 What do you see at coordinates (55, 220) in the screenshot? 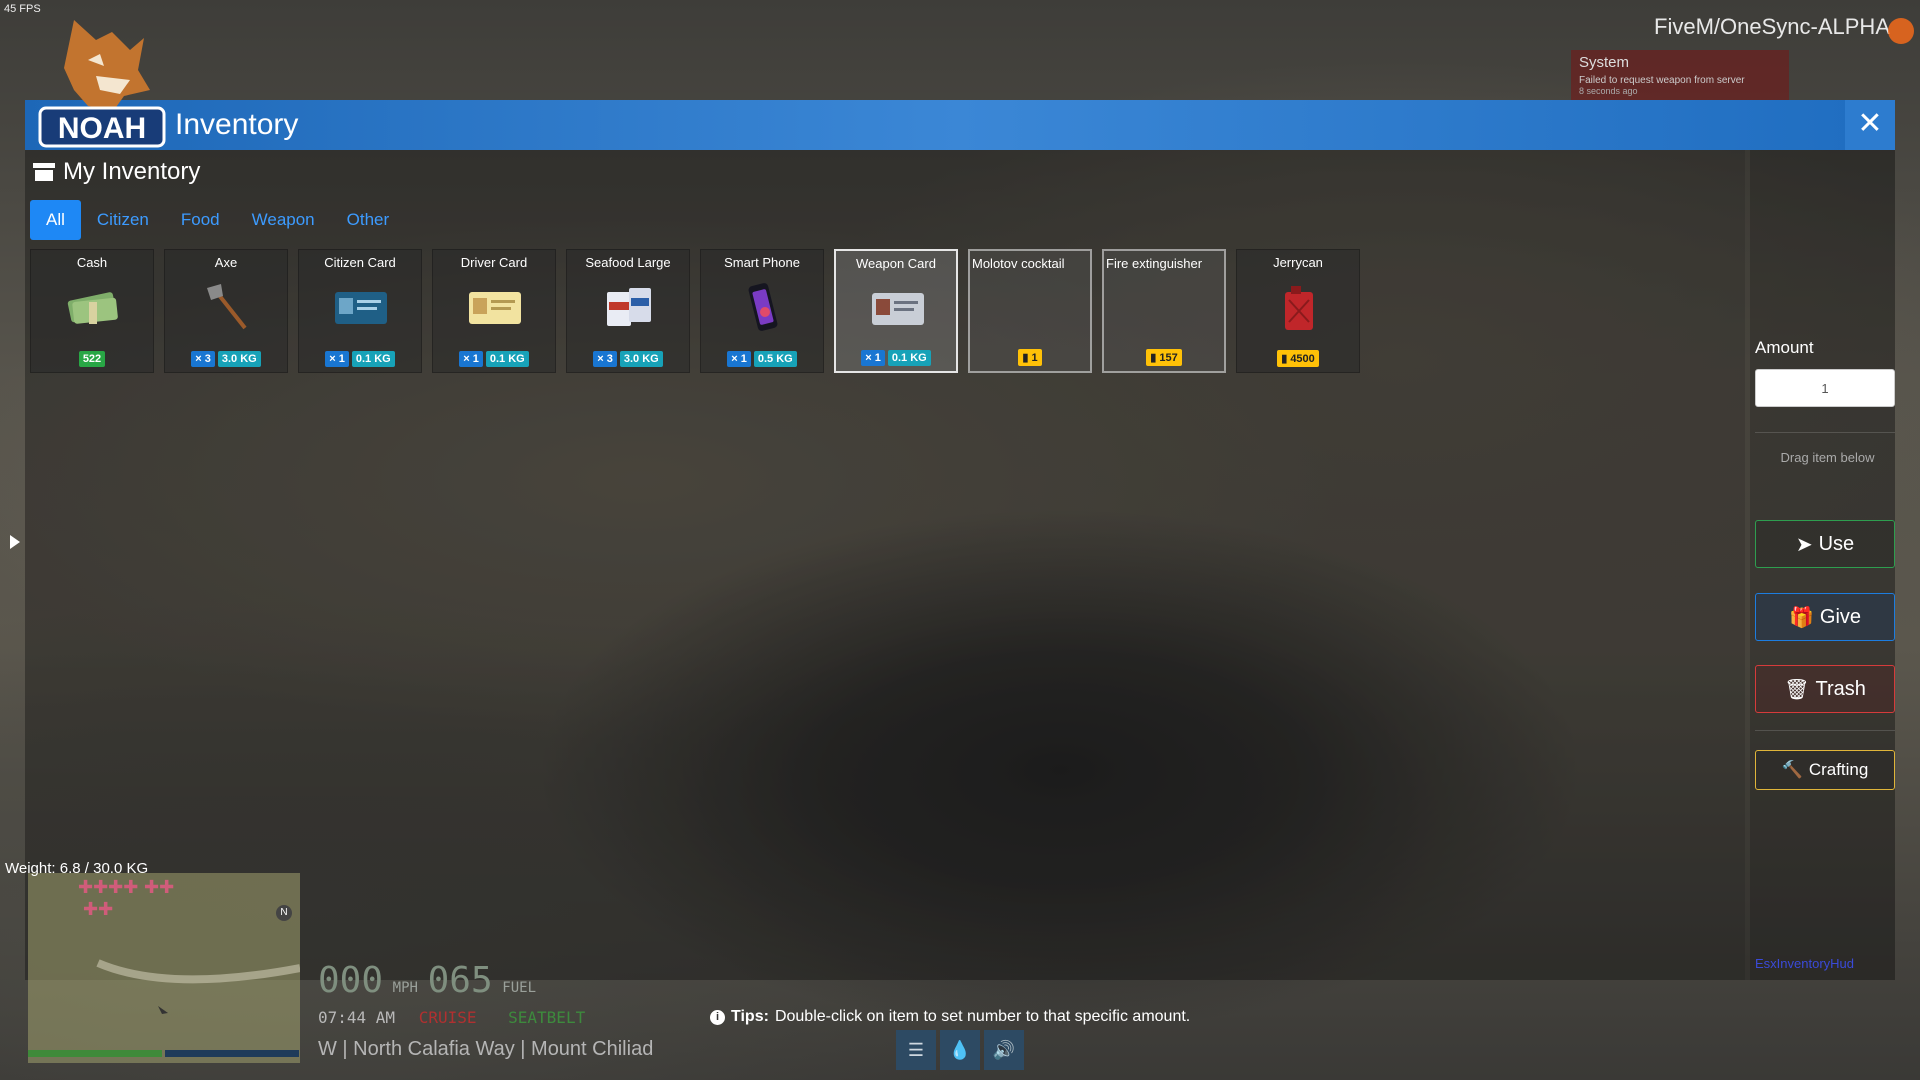
I see `tab-all: All` at bounding box center [55, 220].